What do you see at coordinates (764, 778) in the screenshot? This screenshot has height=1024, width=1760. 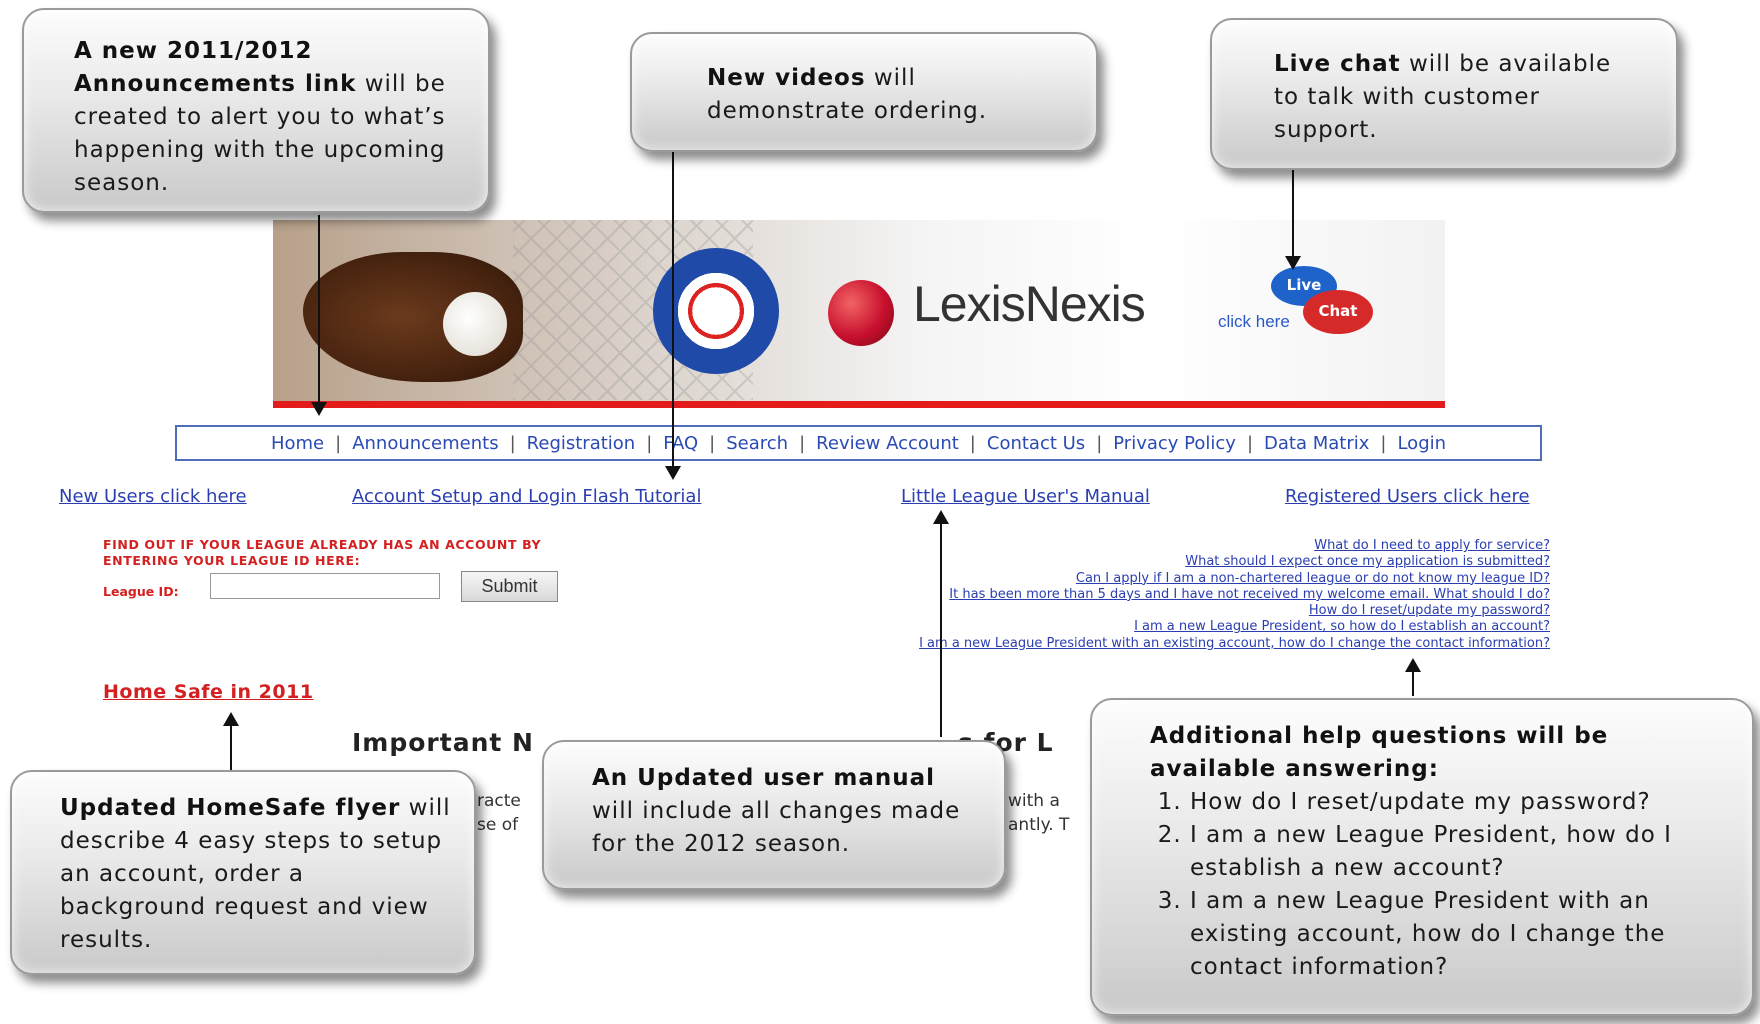 I see `callout-bold: An Updated user manual` at bounding box center [764, 778].